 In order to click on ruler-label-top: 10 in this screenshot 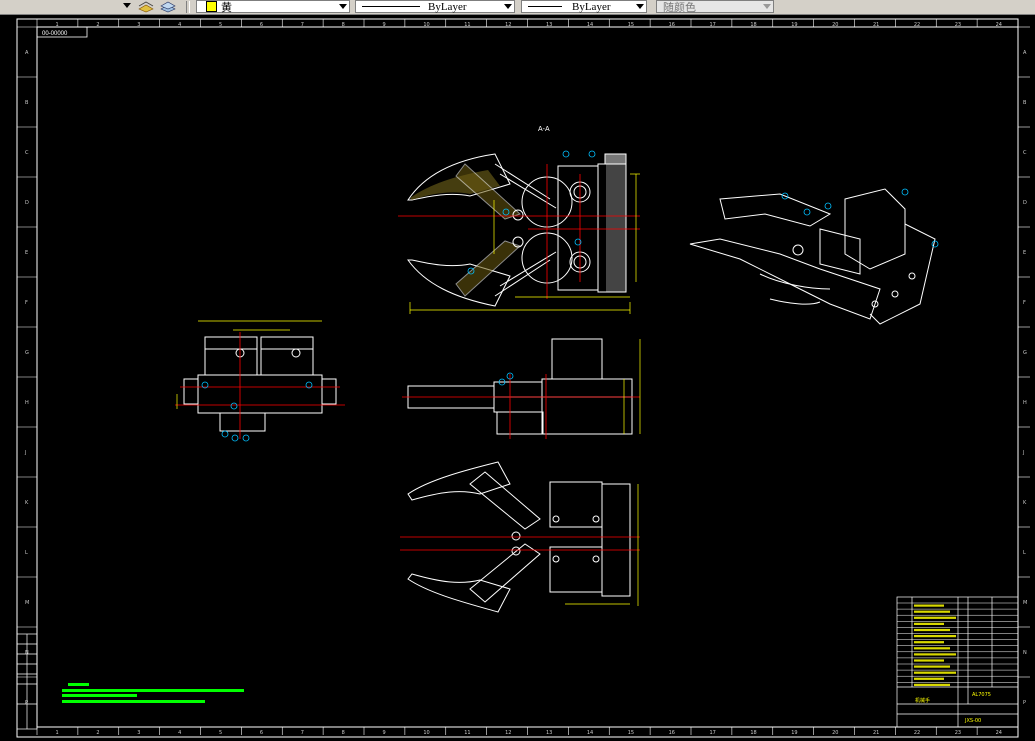, I will do `click(426, 733)`.